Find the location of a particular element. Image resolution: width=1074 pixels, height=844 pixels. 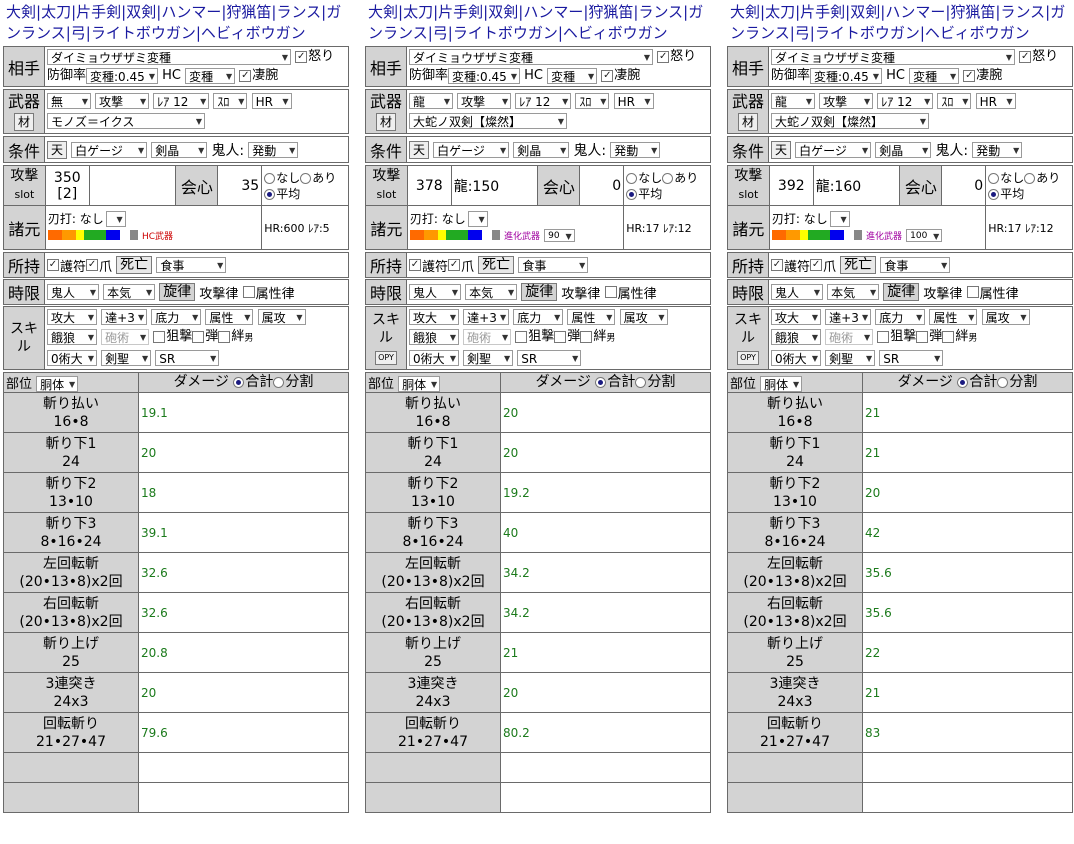

nav-link-9: ライトボウガン is located at coordinates (867, 33).